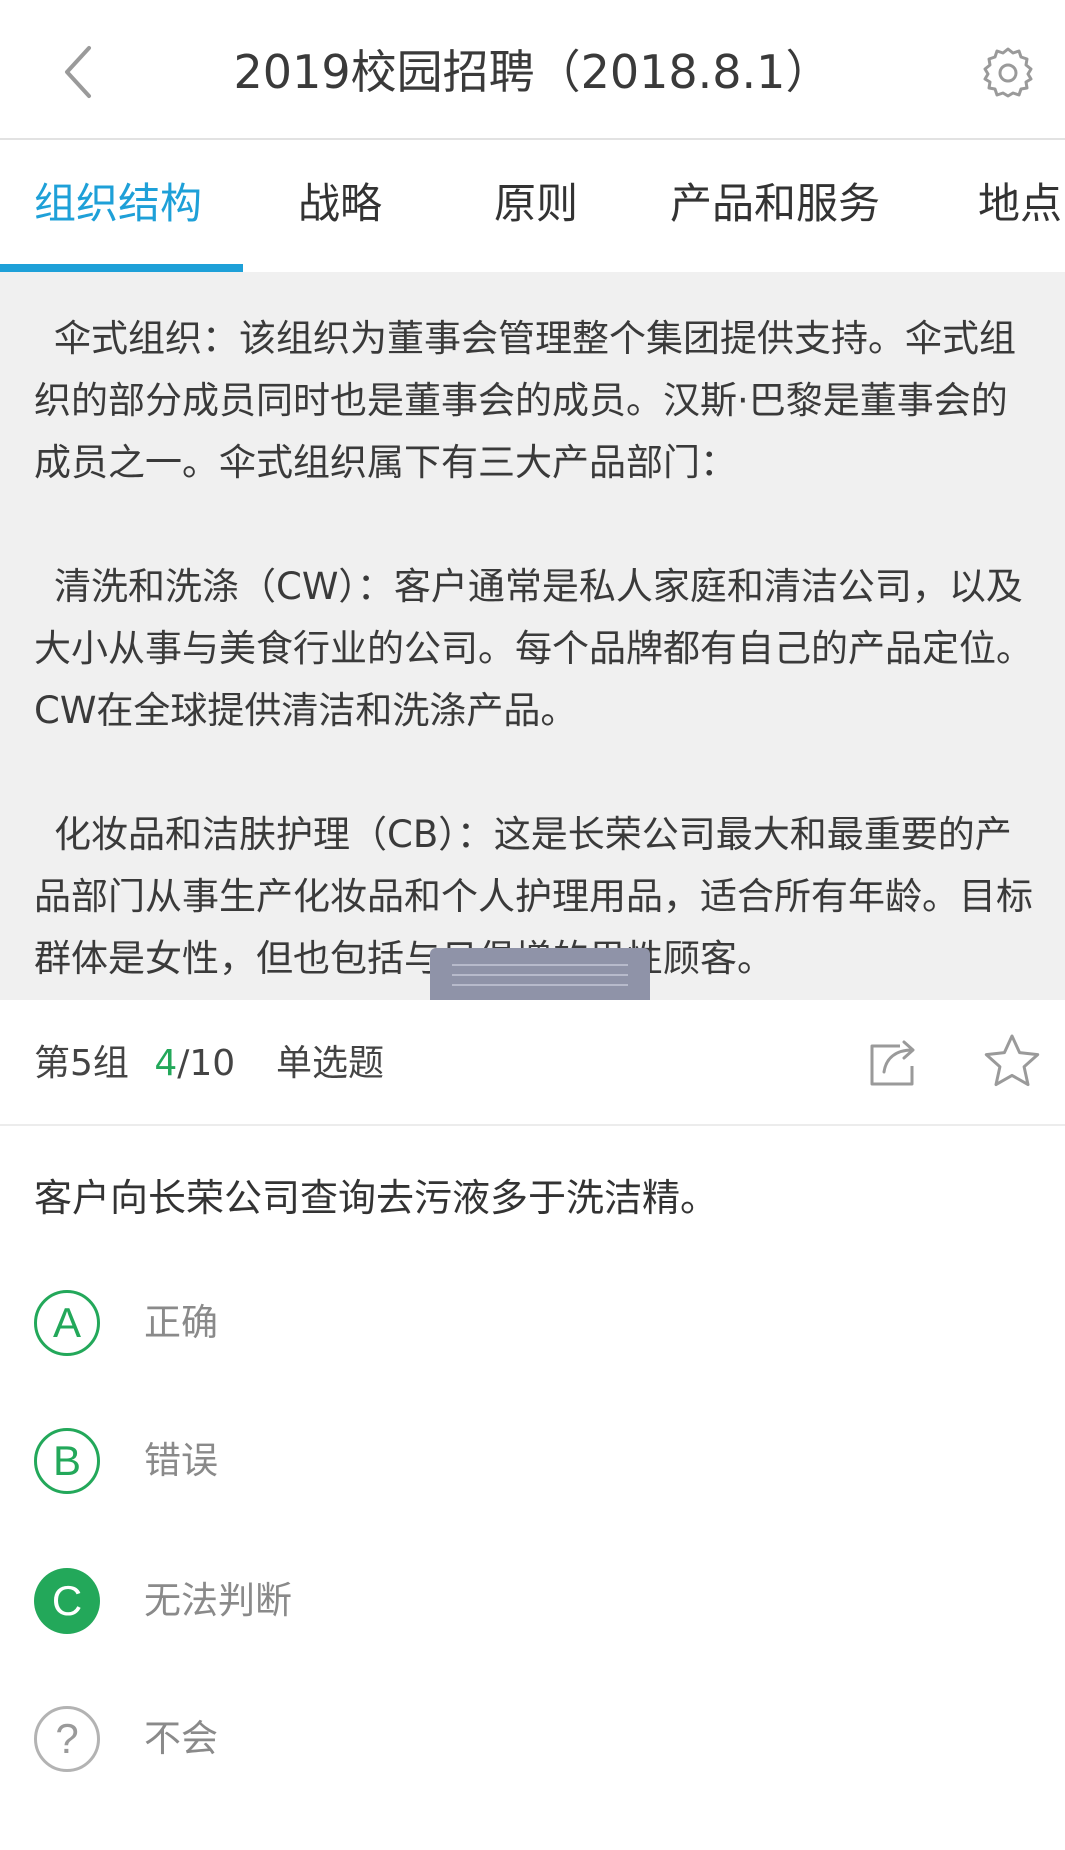 This screenshot has width=1065, height=1850. I want to click on back-button, so click(78, 72).